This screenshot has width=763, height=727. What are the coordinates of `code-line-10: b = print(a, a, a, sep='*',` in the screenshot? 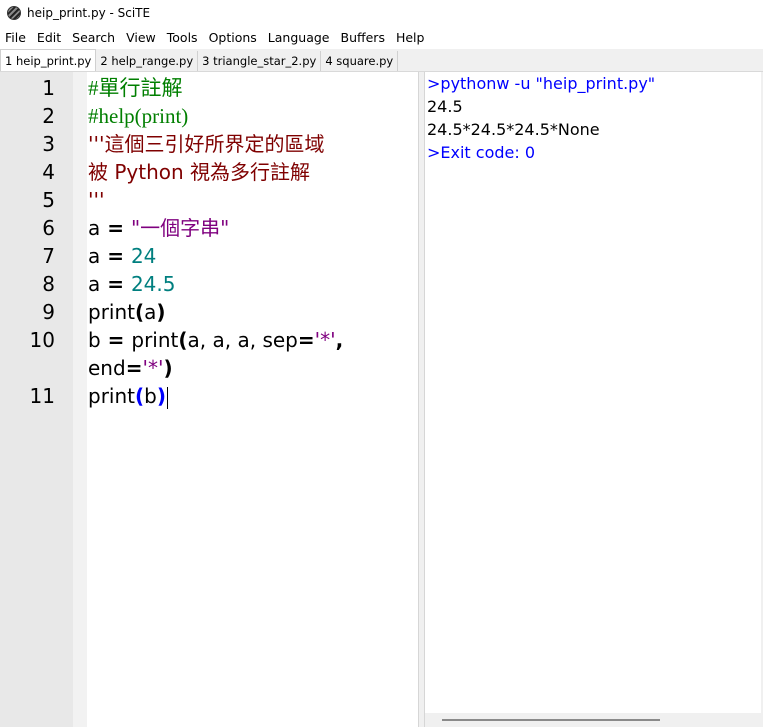 It's located at (253, 340).